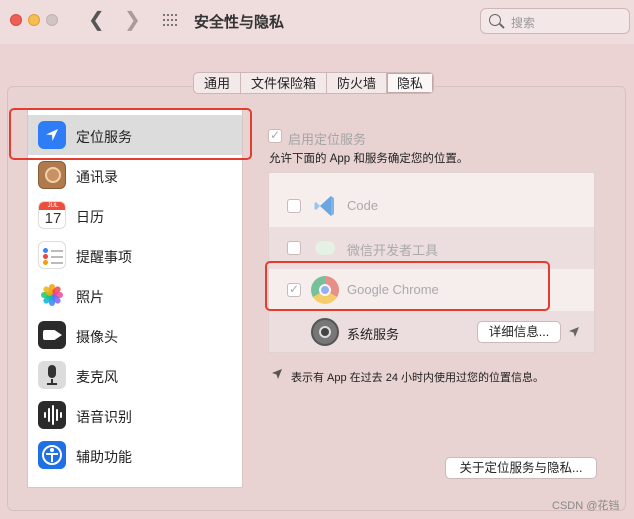 The height and width of the screenshot is (519, 634). What do you see at coordinates (52, 206) in the screenshot?
I see `calendar-month: JUL` at bounding box center [52, 206].